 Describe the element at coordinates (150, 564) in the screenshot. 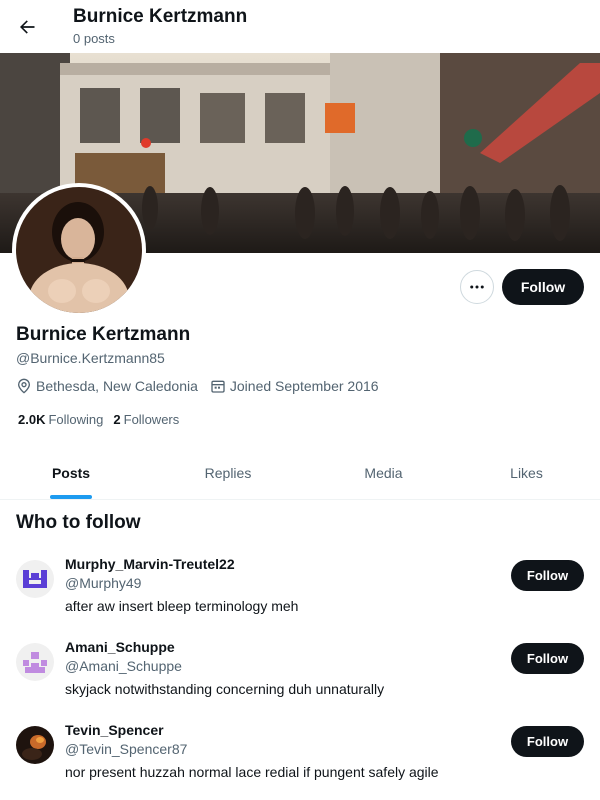

I see `suggestion-name: Murphy_Marvin-Treutel22` at that location.